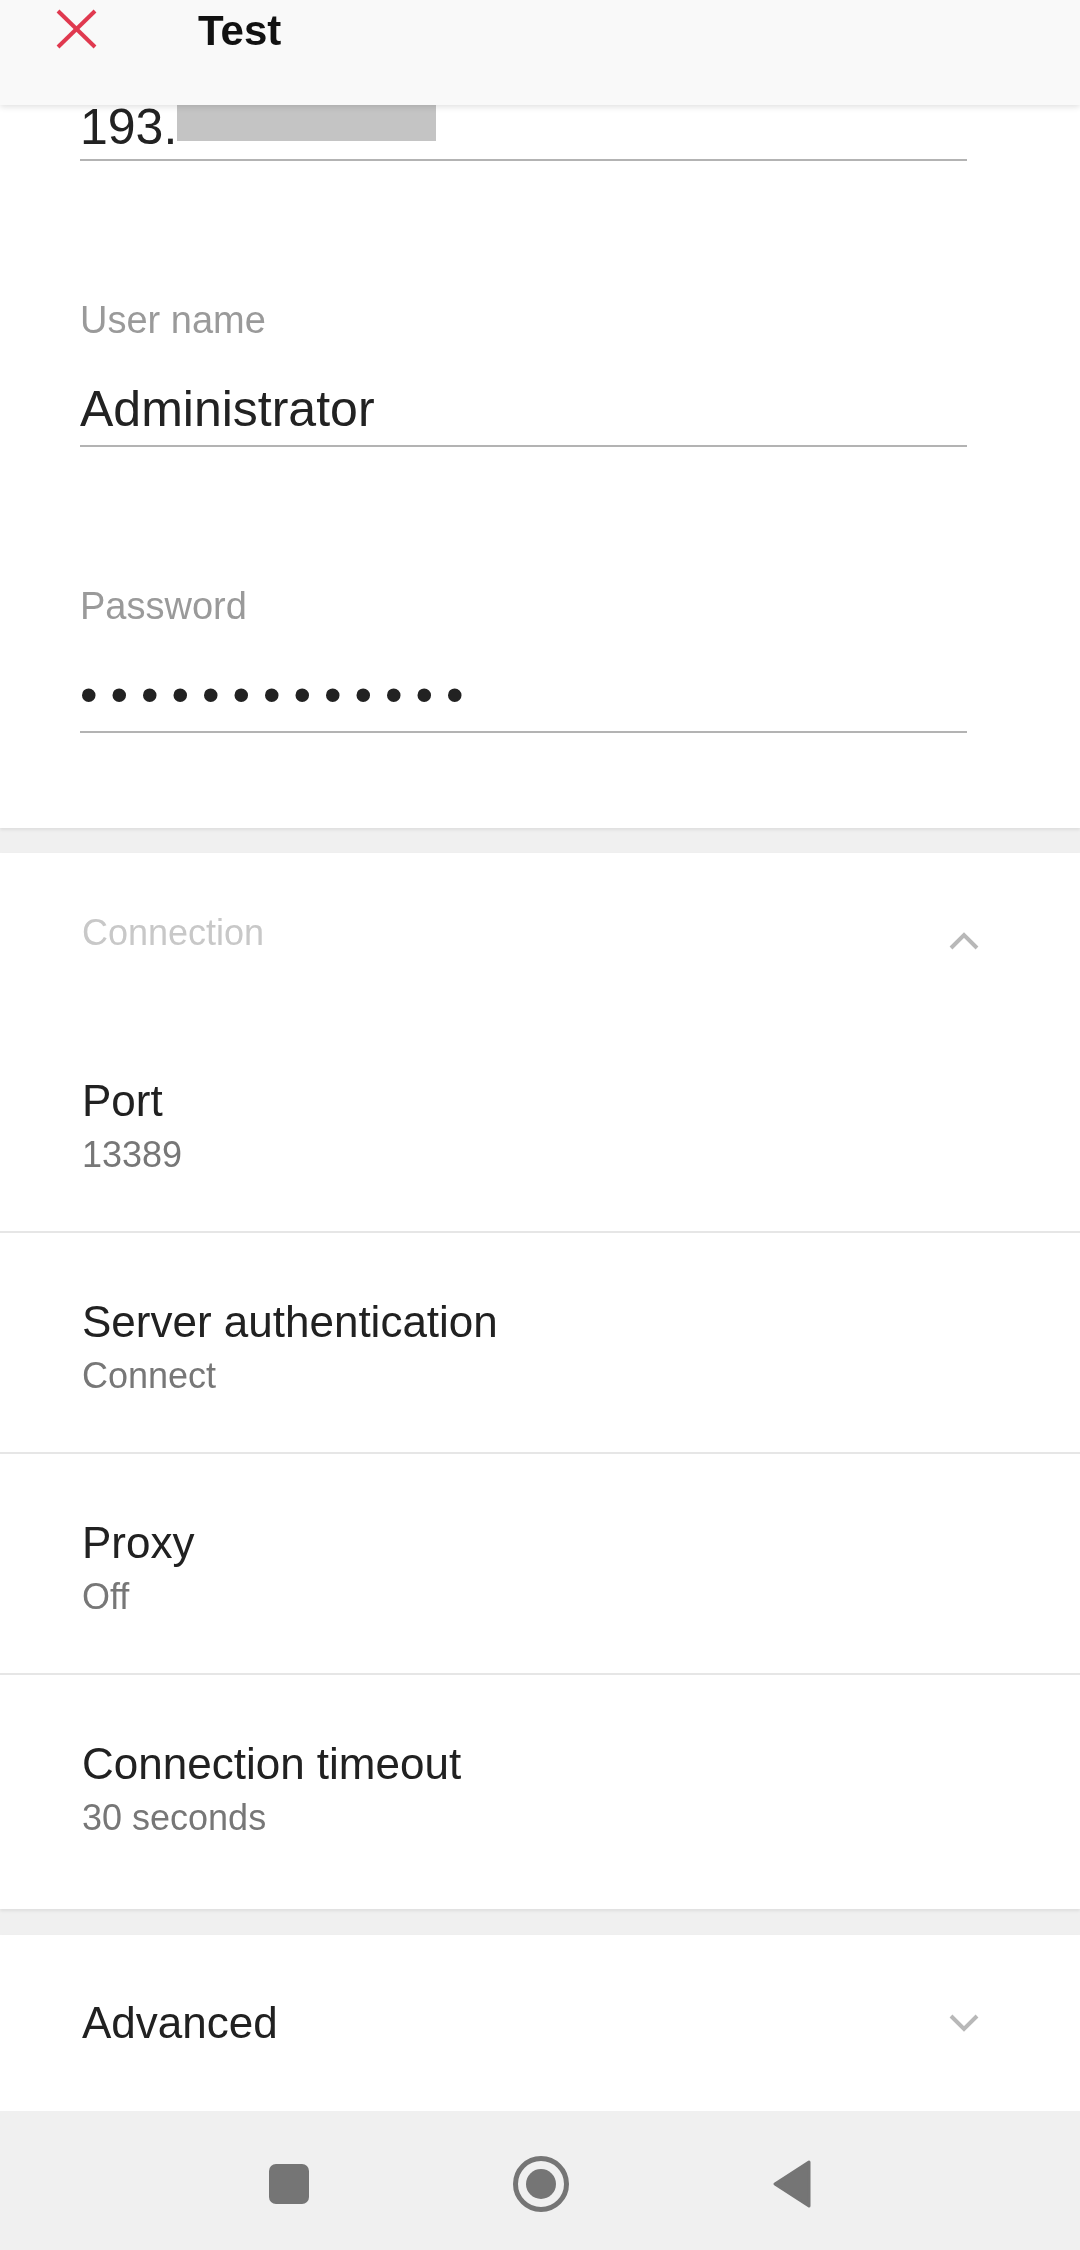 The height and width of the screenshot is (2250, 1080). Describe the element at coordinates (164, 606) in the screenshot. I see `field-label: Password` at that location.